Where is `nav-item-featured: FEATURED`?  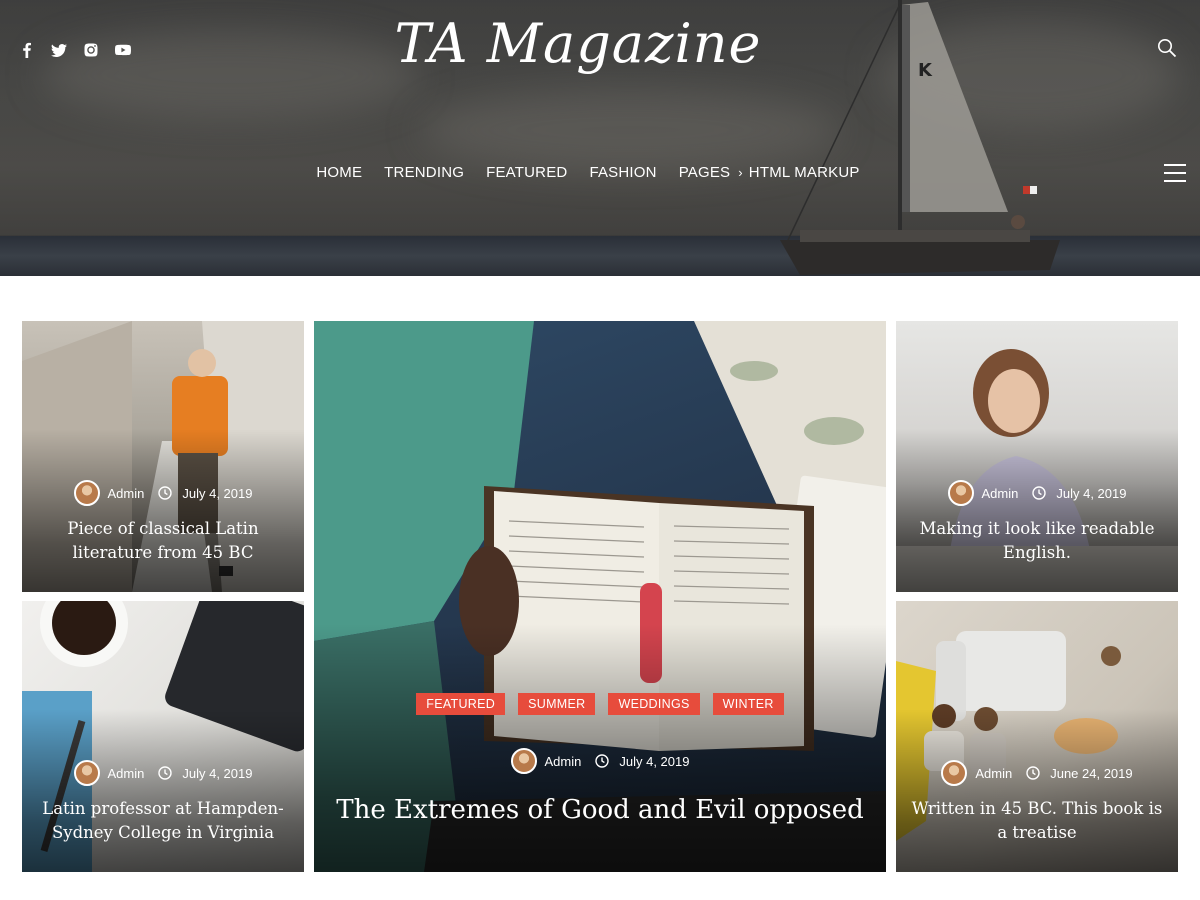 nav-item-featured: FEATURED is located at coordinates (526, 172).